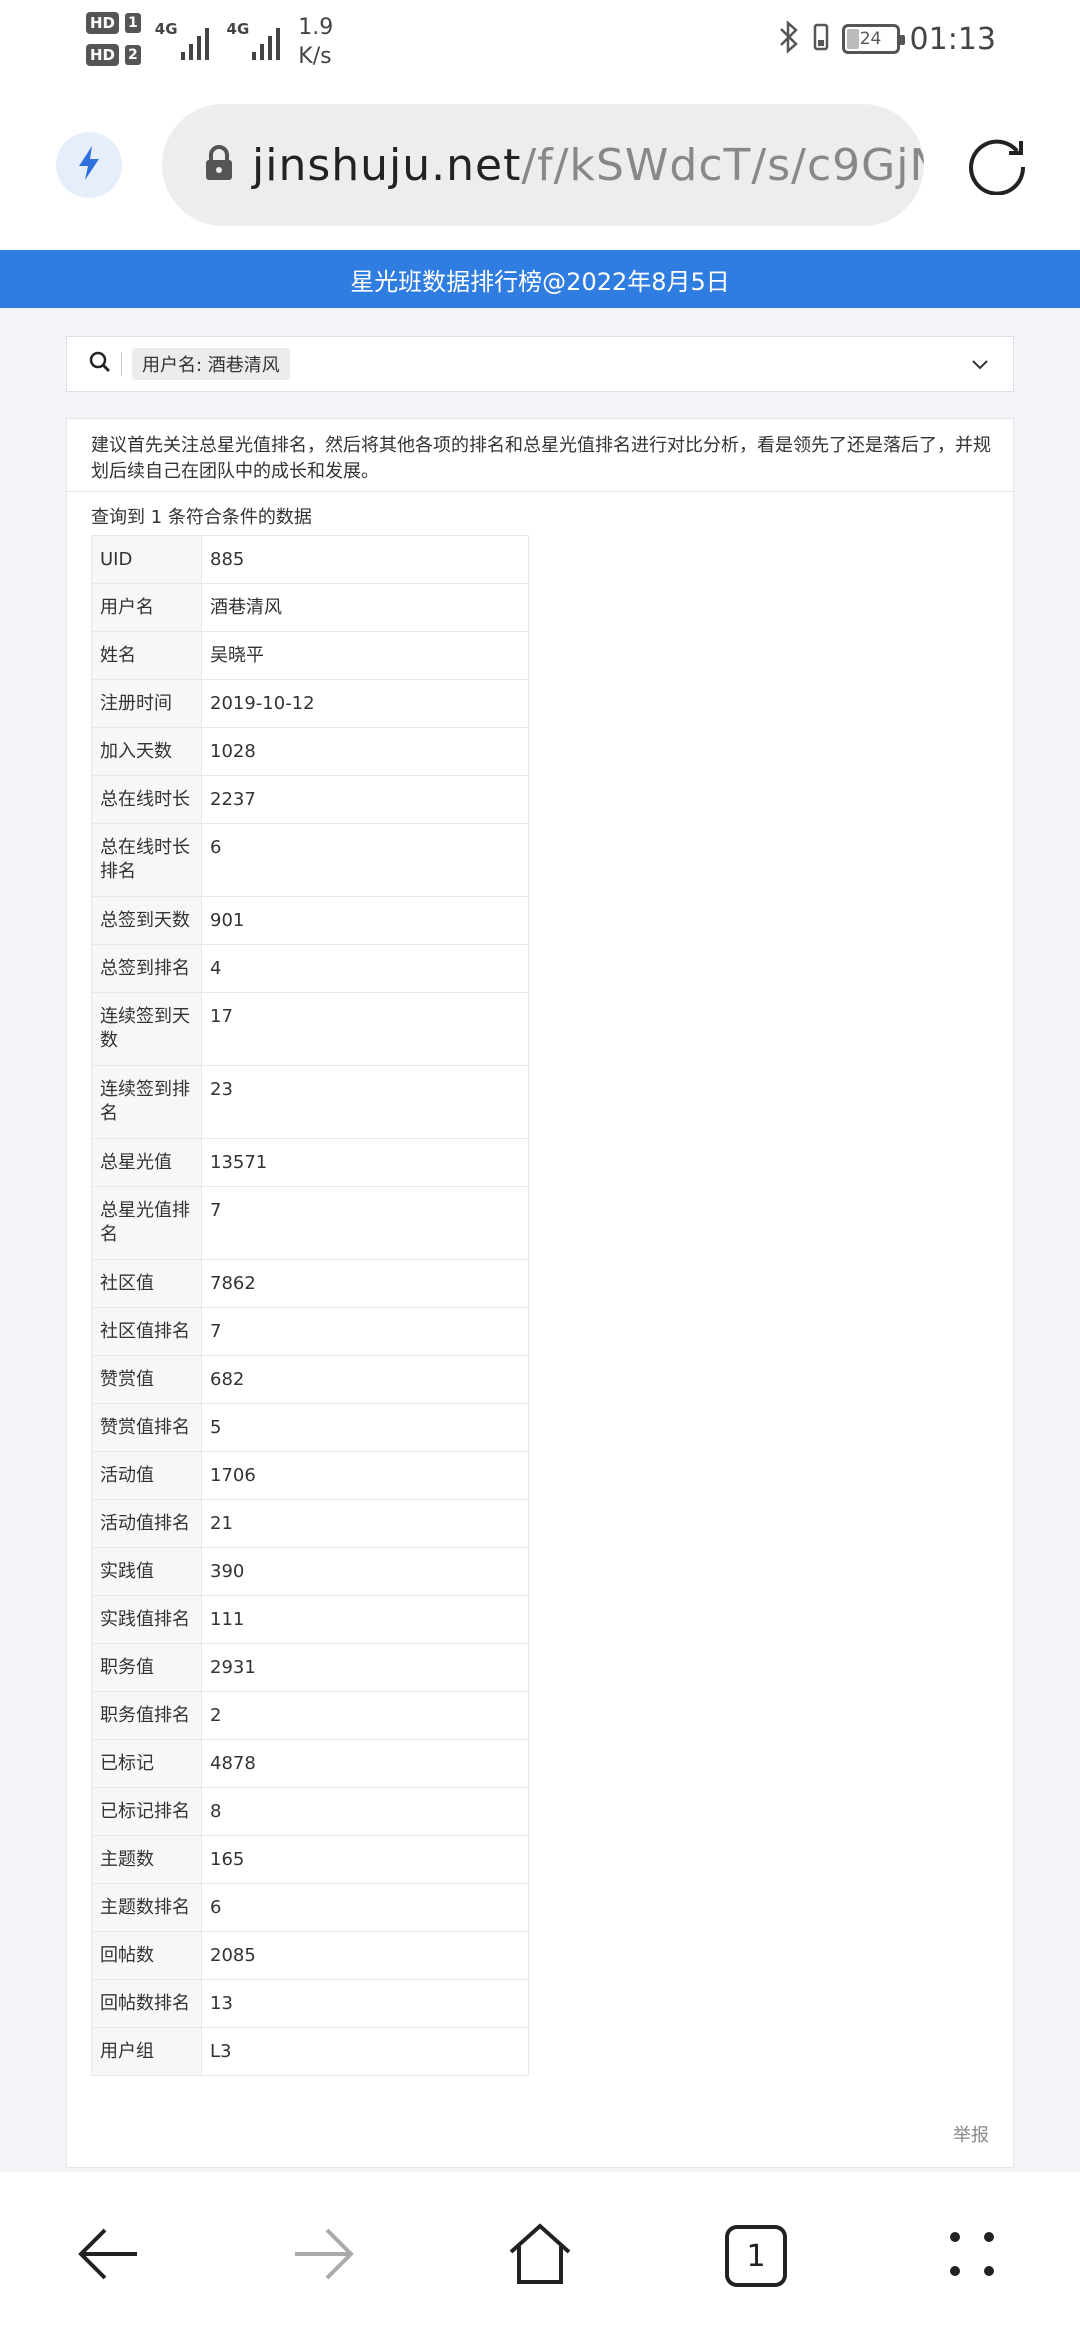 This screenshot has height=2340, width=1080. Describe the element at coordinates (365, 1379) in the screenshot. I see `field-value: 682` at that location.